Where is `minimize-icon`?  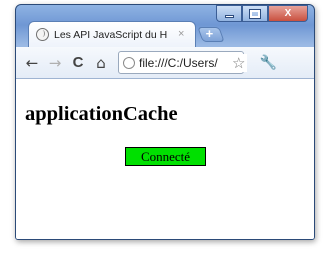 minimize-icon is located at coordinates (229, 16).